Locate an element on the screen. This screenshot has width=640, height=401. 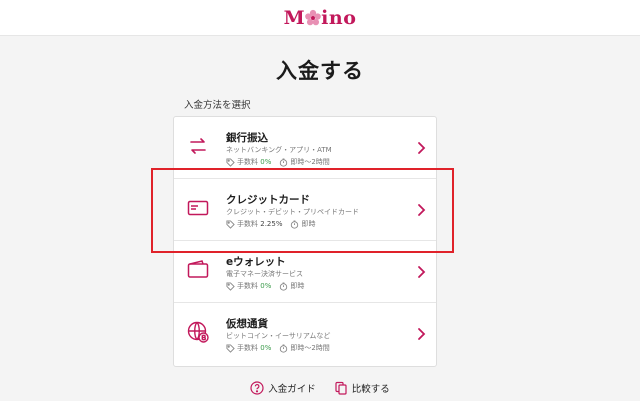
fee-value: 2.25% is located at coordinates (271, 224).